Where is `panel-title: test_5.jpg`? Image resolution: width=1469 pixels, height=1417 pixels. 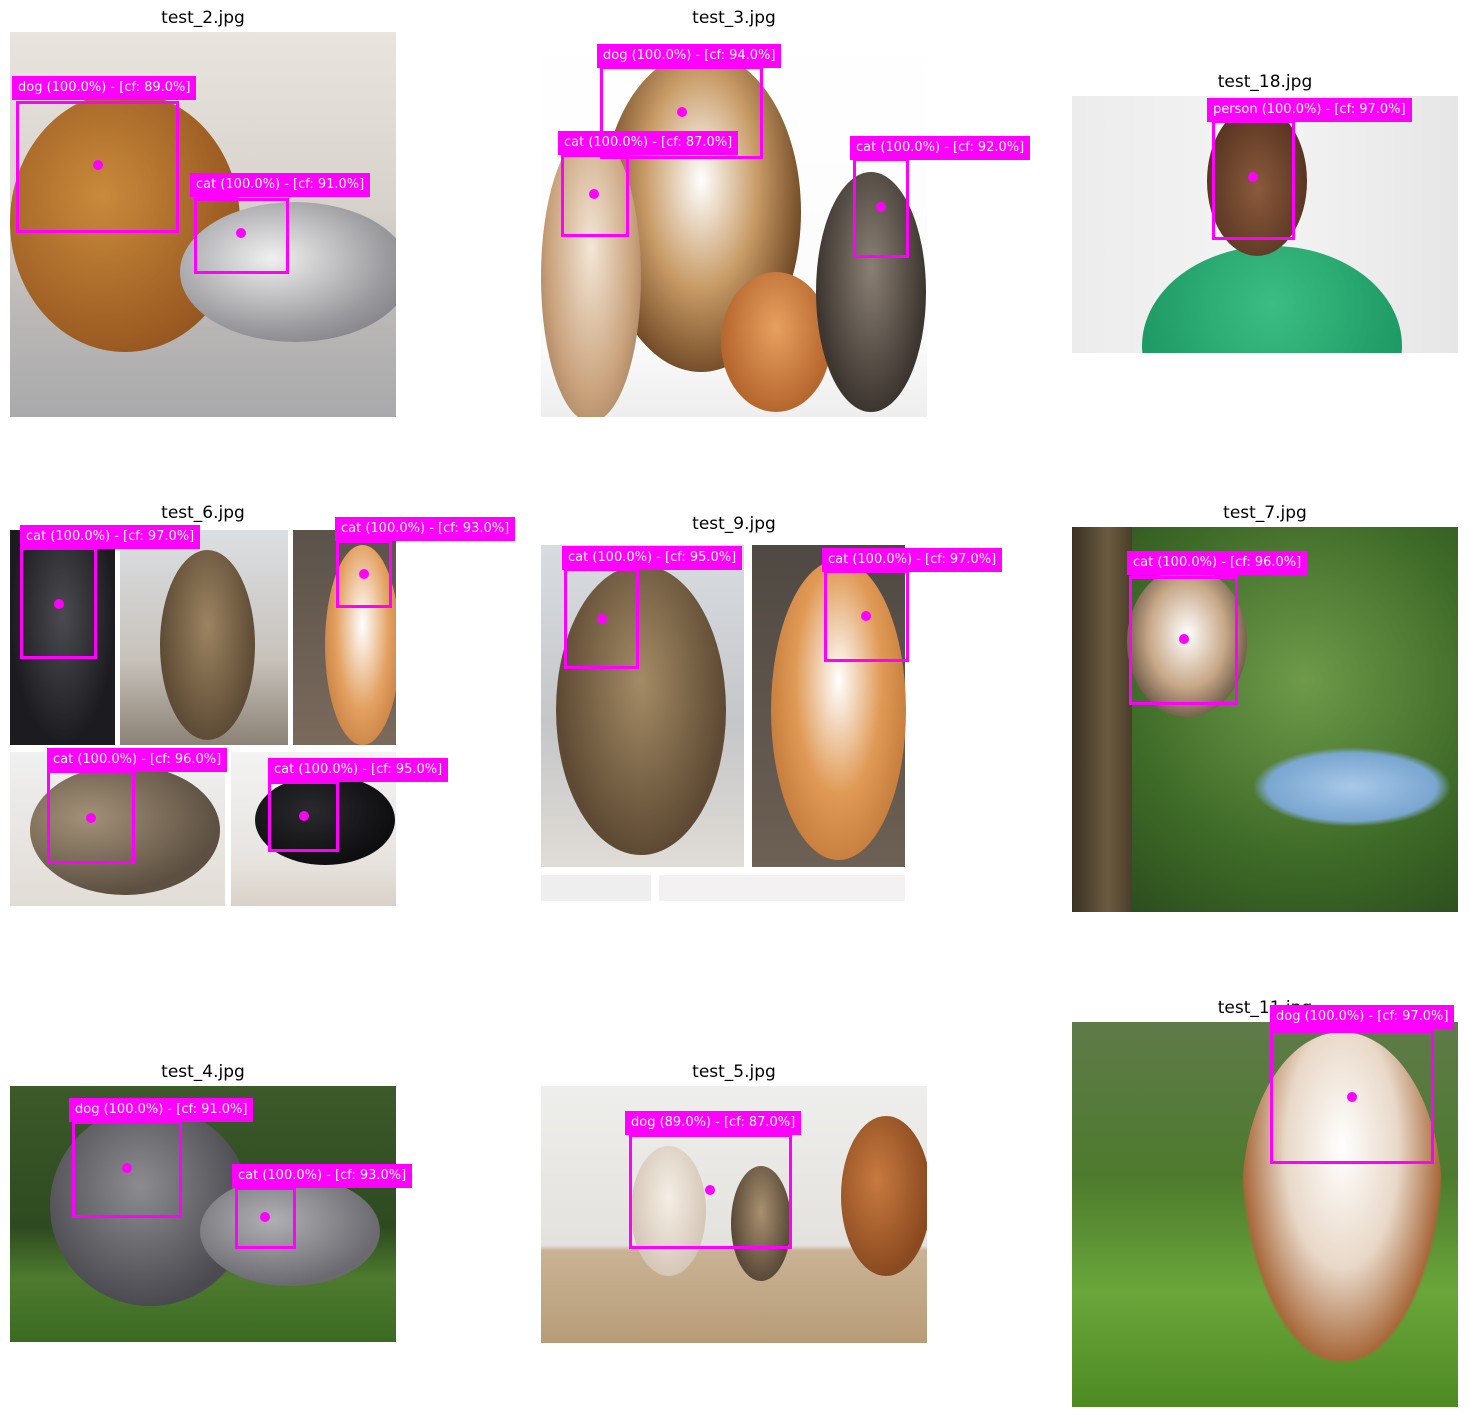
panel-title: test_5.jpg is located at coordinates (734, 1072).